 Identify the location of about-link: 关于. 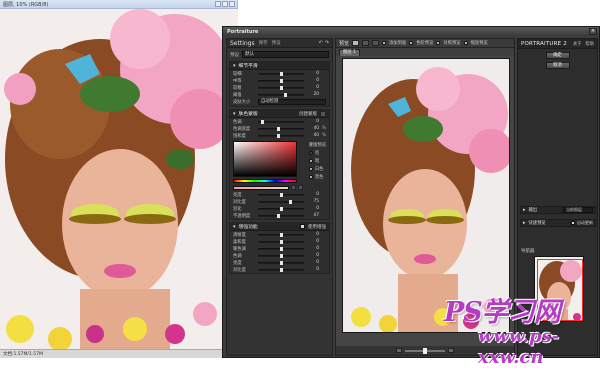
(577, 44).